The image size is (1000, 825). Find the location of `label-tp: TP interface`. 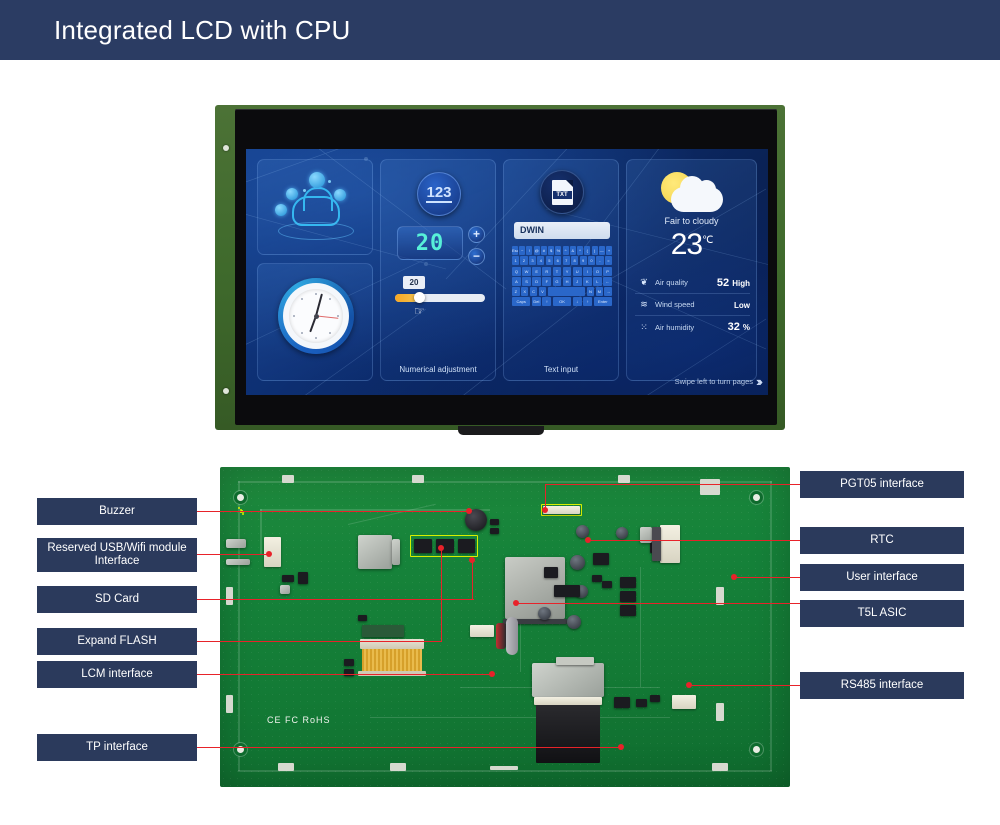

label-tp: TP interface is located at coordinates (117, 747).